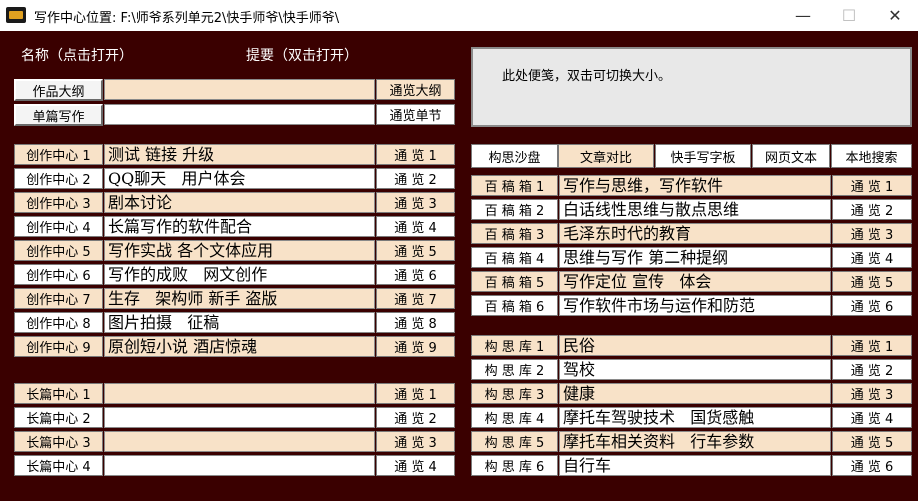 The image size is (918, 501). What do you see at coordinates (415, 322) in the screenshot?
I see `creation-center-browse-button: 通 览 8` at bounding box center [415, 322].